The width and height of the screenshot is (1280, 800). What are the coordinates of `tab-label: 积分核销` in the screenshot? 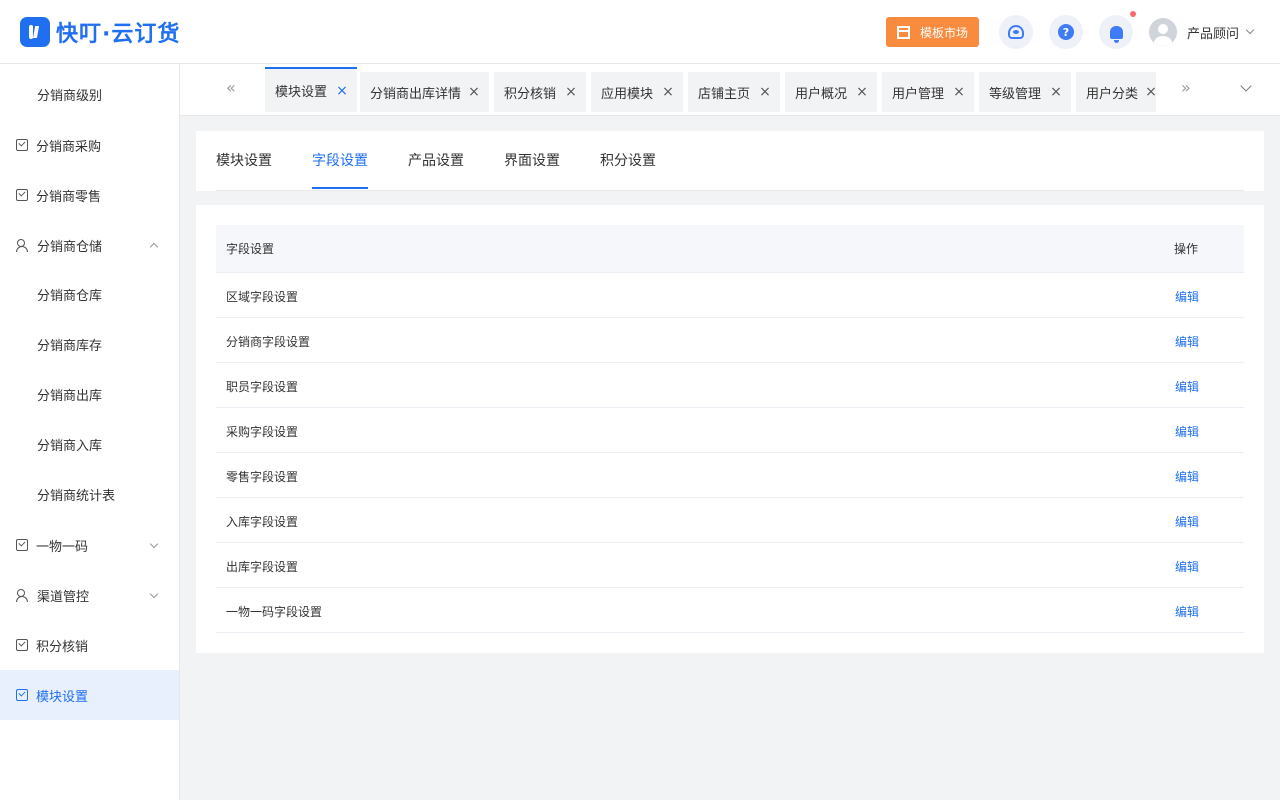 It's located at (530, 94).